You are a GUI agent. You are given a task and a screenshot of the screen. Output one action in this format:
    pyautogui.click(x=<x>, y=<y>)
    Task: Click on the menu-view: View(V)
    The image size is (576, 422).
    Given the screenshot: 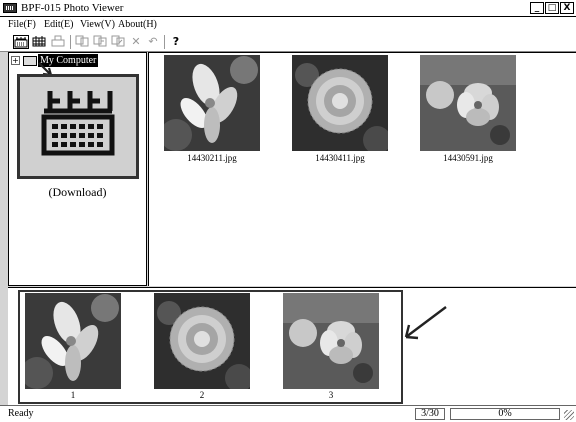 What is the action you would take?
    pyautogui.click(x=97, y=24)
    